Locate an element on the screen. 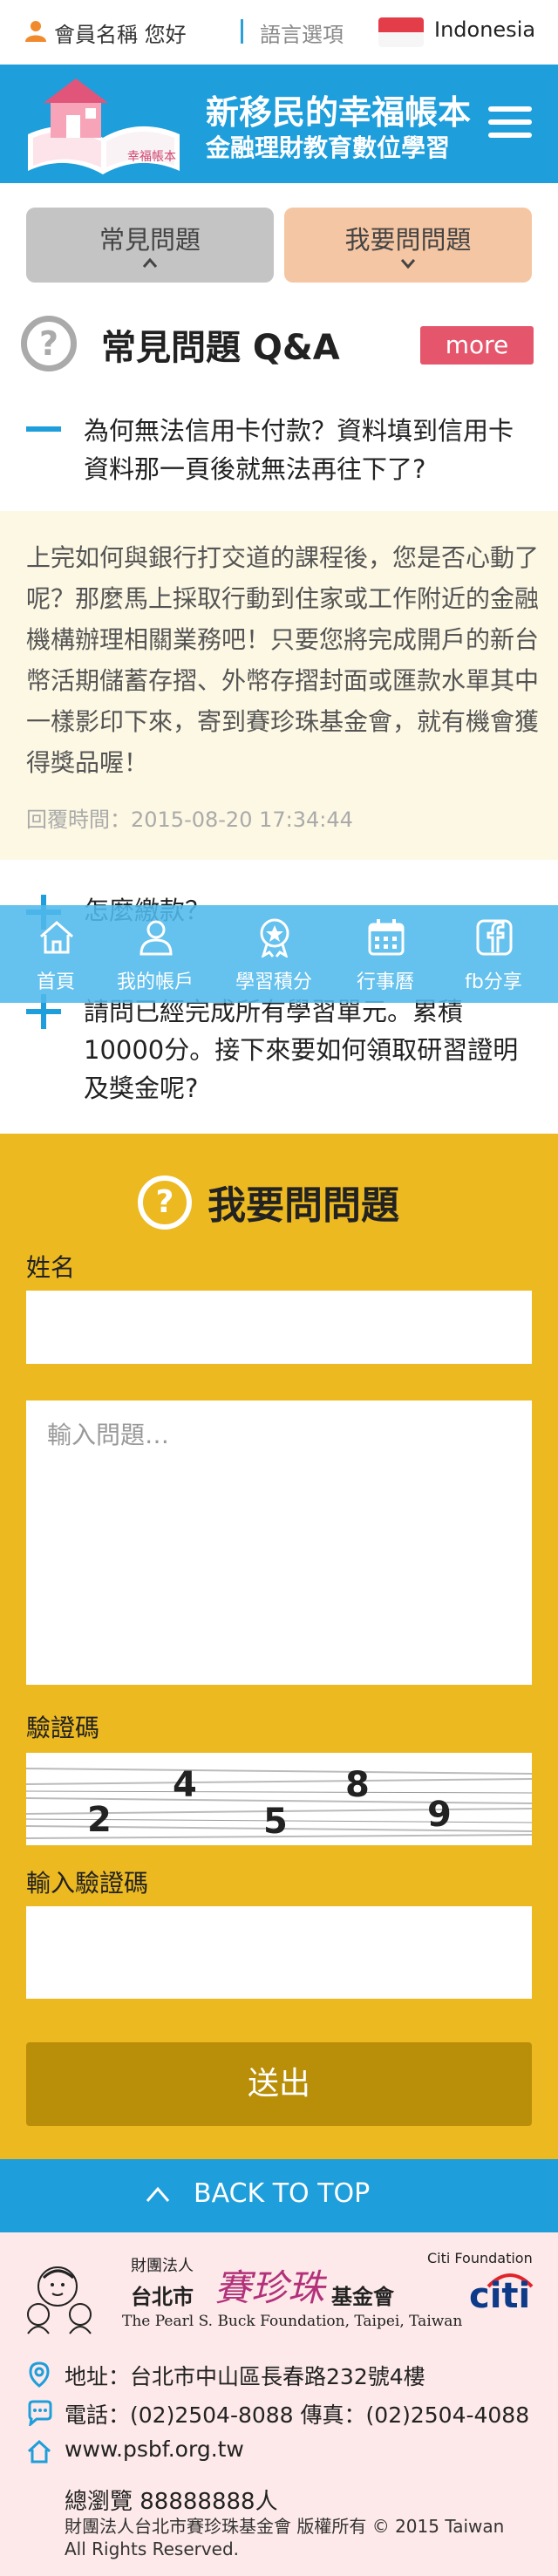 This screenshot has width=558, height=2576. more-button: more is located at coordinates (477, 346).